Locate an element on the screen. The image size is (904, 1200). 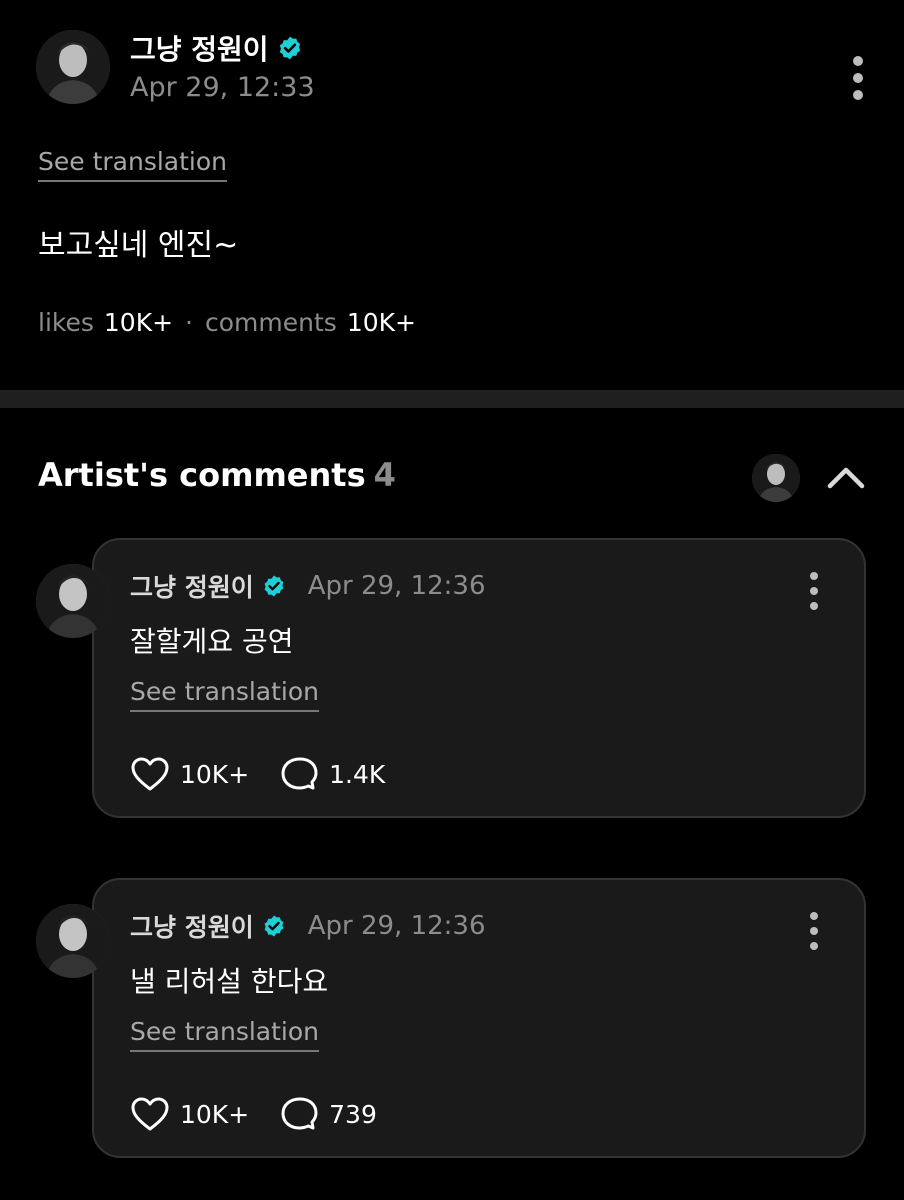
post-stats: likes 10K+ · comments 10K+ is located at coordinates (227, 322).